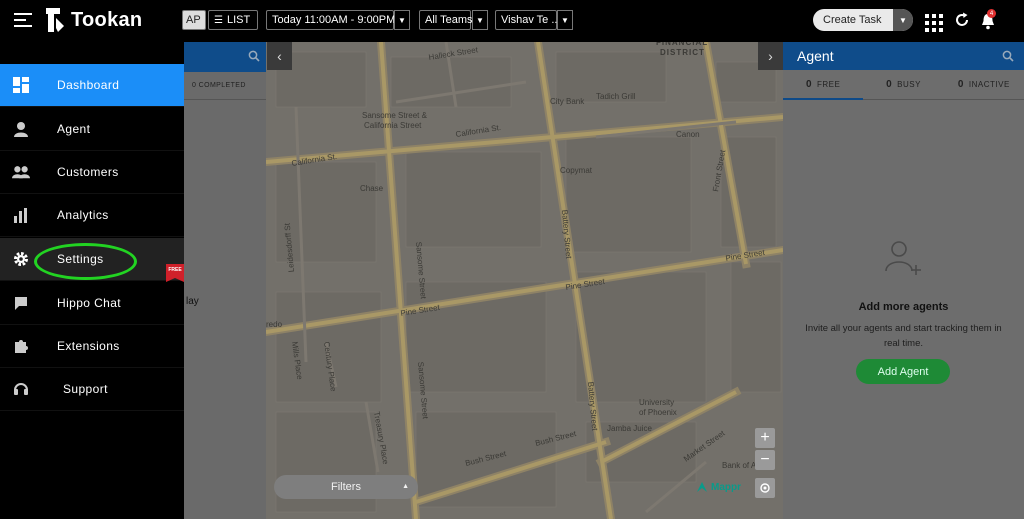 Image resolution: width=1024 pixels, height=519 pixels. I want to click on tab-free: 0 FREE, so click(823, 84).